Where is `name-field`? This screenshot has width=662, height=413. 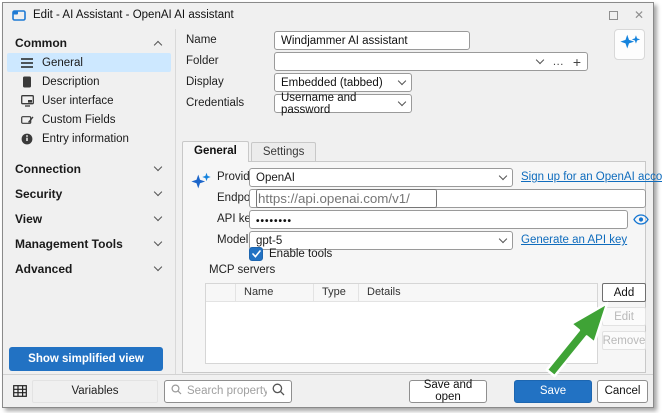 name-field is located at coordinates (372, 40).